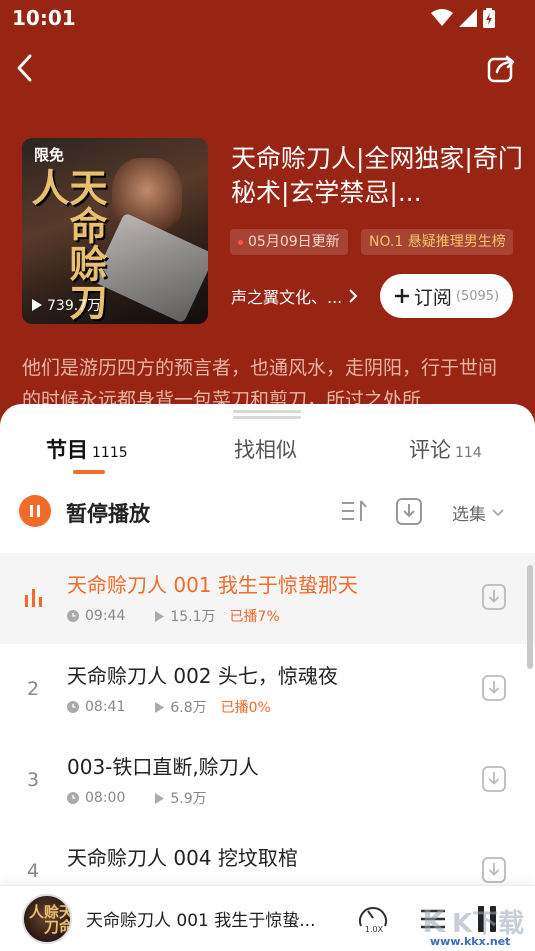  Describe the element at coordinates (442, 17) in the screenshot. I see `wifi-icon` at that location.